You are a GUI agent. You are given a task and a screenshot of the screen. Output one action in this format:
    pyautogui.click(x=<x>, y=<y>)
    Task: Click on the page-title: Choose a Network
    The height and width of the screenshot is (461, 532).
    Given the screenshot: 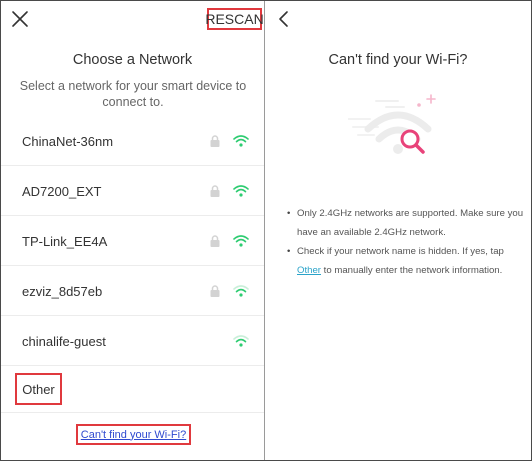 What is the action you would take?
    pyautogui.click(x=132, y=60)
    